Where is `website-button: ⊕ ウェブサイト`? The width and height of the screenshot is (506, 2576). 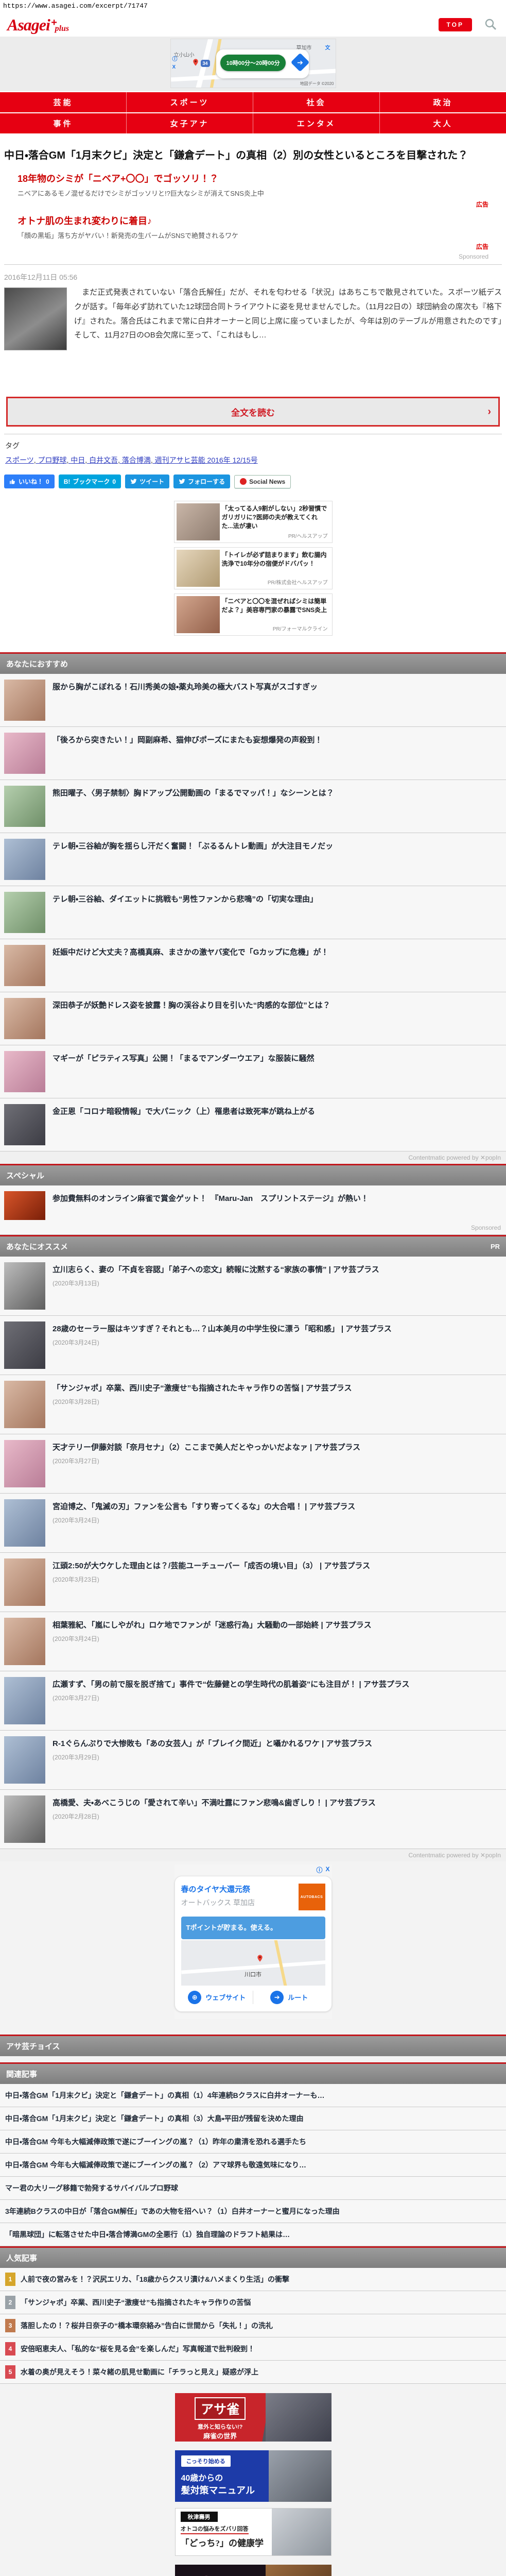 website-button: ⊕ ウェブサイト is located at coordinates (217, 1997).